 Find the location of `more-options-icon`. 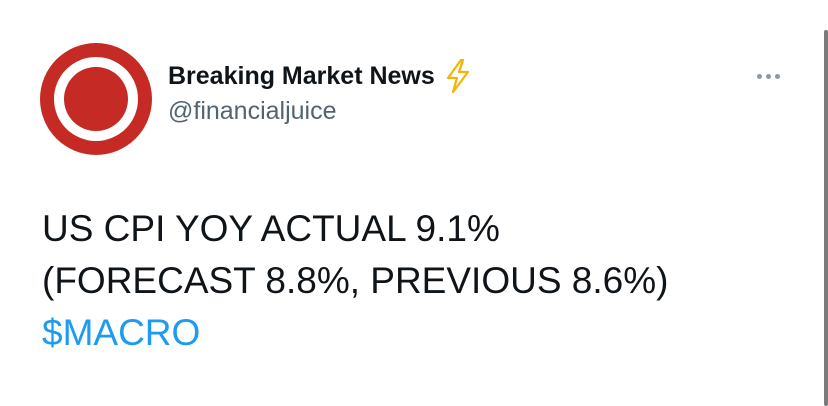

more-options-icon is located at coordinates (768, 76).